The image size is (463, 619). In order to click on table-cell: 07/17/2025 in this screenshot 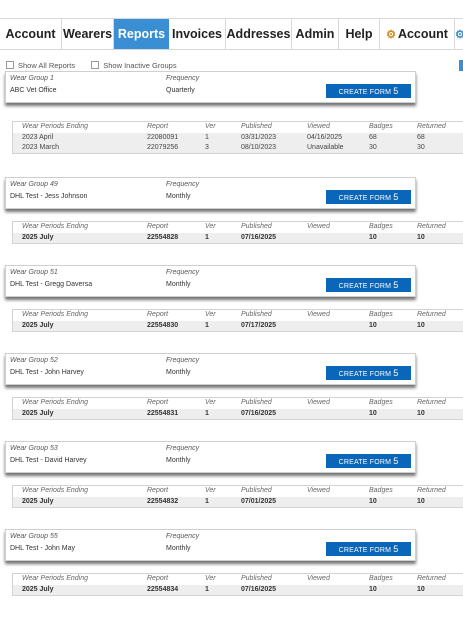, I will do `click(259, 325)`.